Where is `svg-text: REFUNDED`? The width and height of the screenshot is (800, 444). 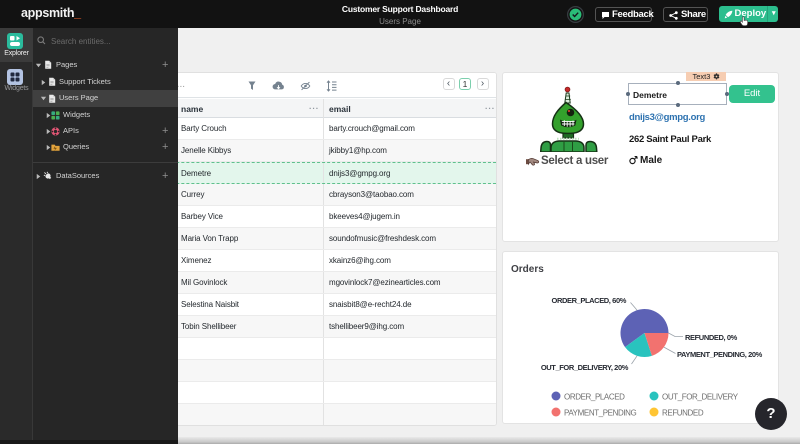
svg-text: REFUNDED is located at coordinates (683, 413).